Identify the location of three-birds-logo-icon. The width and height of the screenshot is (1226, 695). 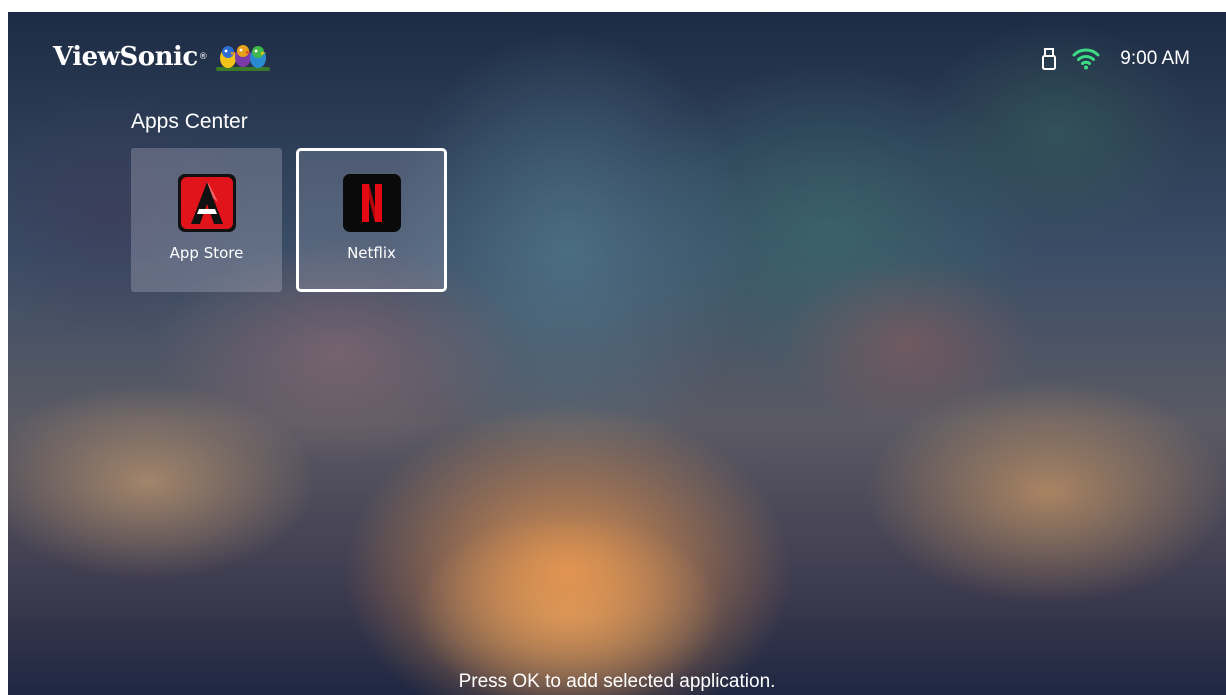
(242, 58).